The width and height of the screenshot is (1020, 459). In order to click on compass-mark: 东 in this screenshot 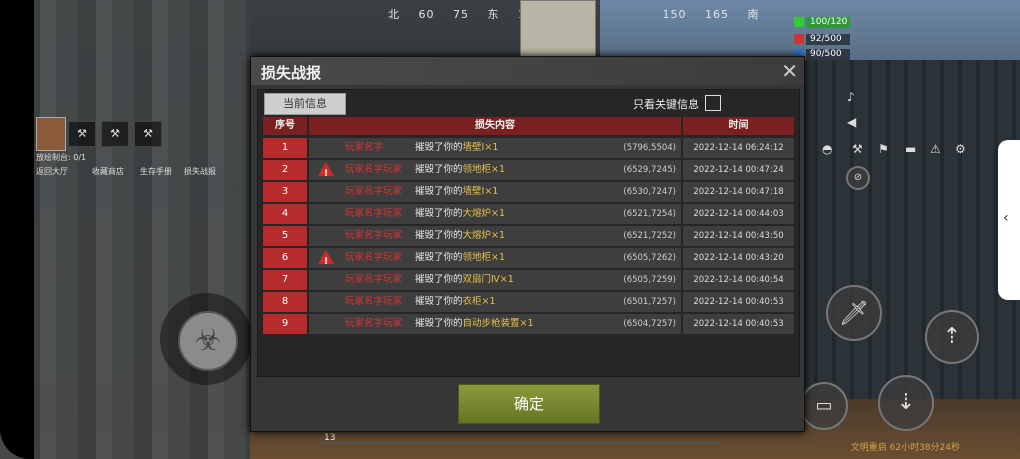, I will do `click(493, 14)`.